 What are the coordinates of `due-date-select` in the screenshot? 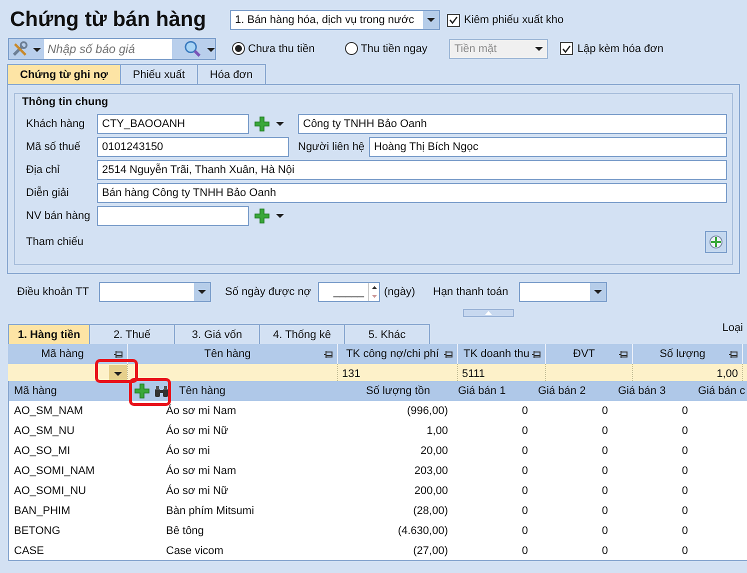 It's located at (563, 292).